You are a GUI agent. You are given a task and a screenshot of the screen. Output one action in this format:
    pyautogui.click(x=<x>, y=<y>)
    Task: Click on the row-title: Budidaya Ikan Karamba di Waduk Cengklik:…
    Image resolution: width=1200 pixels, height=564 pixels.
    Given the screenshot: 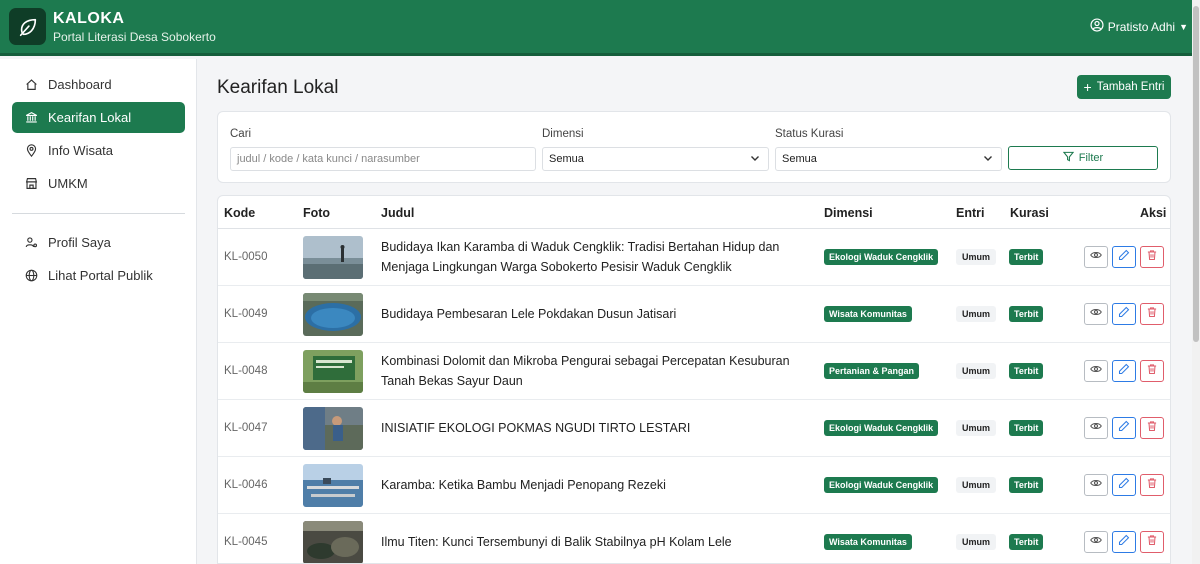 What is the action you would take?
    pyautogui.click(x=591, y=257)
    